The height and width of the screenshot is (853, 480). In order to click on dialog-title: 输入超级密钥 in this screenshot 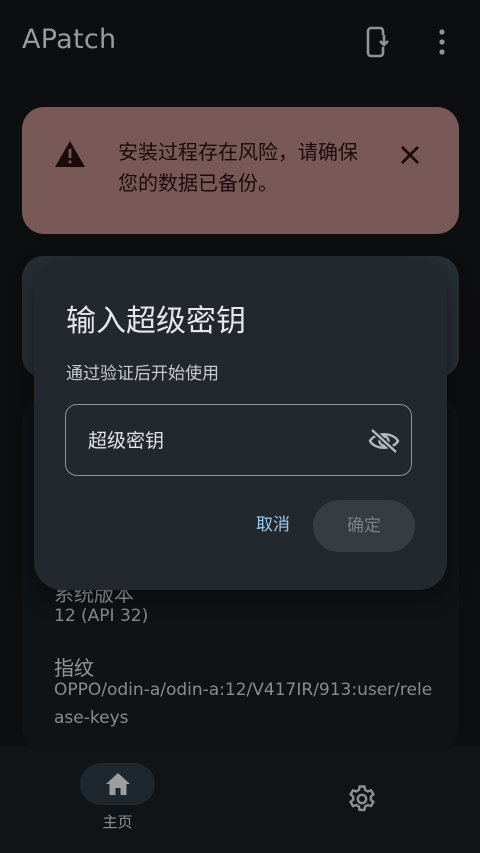, I will do `click(156, 321)`.